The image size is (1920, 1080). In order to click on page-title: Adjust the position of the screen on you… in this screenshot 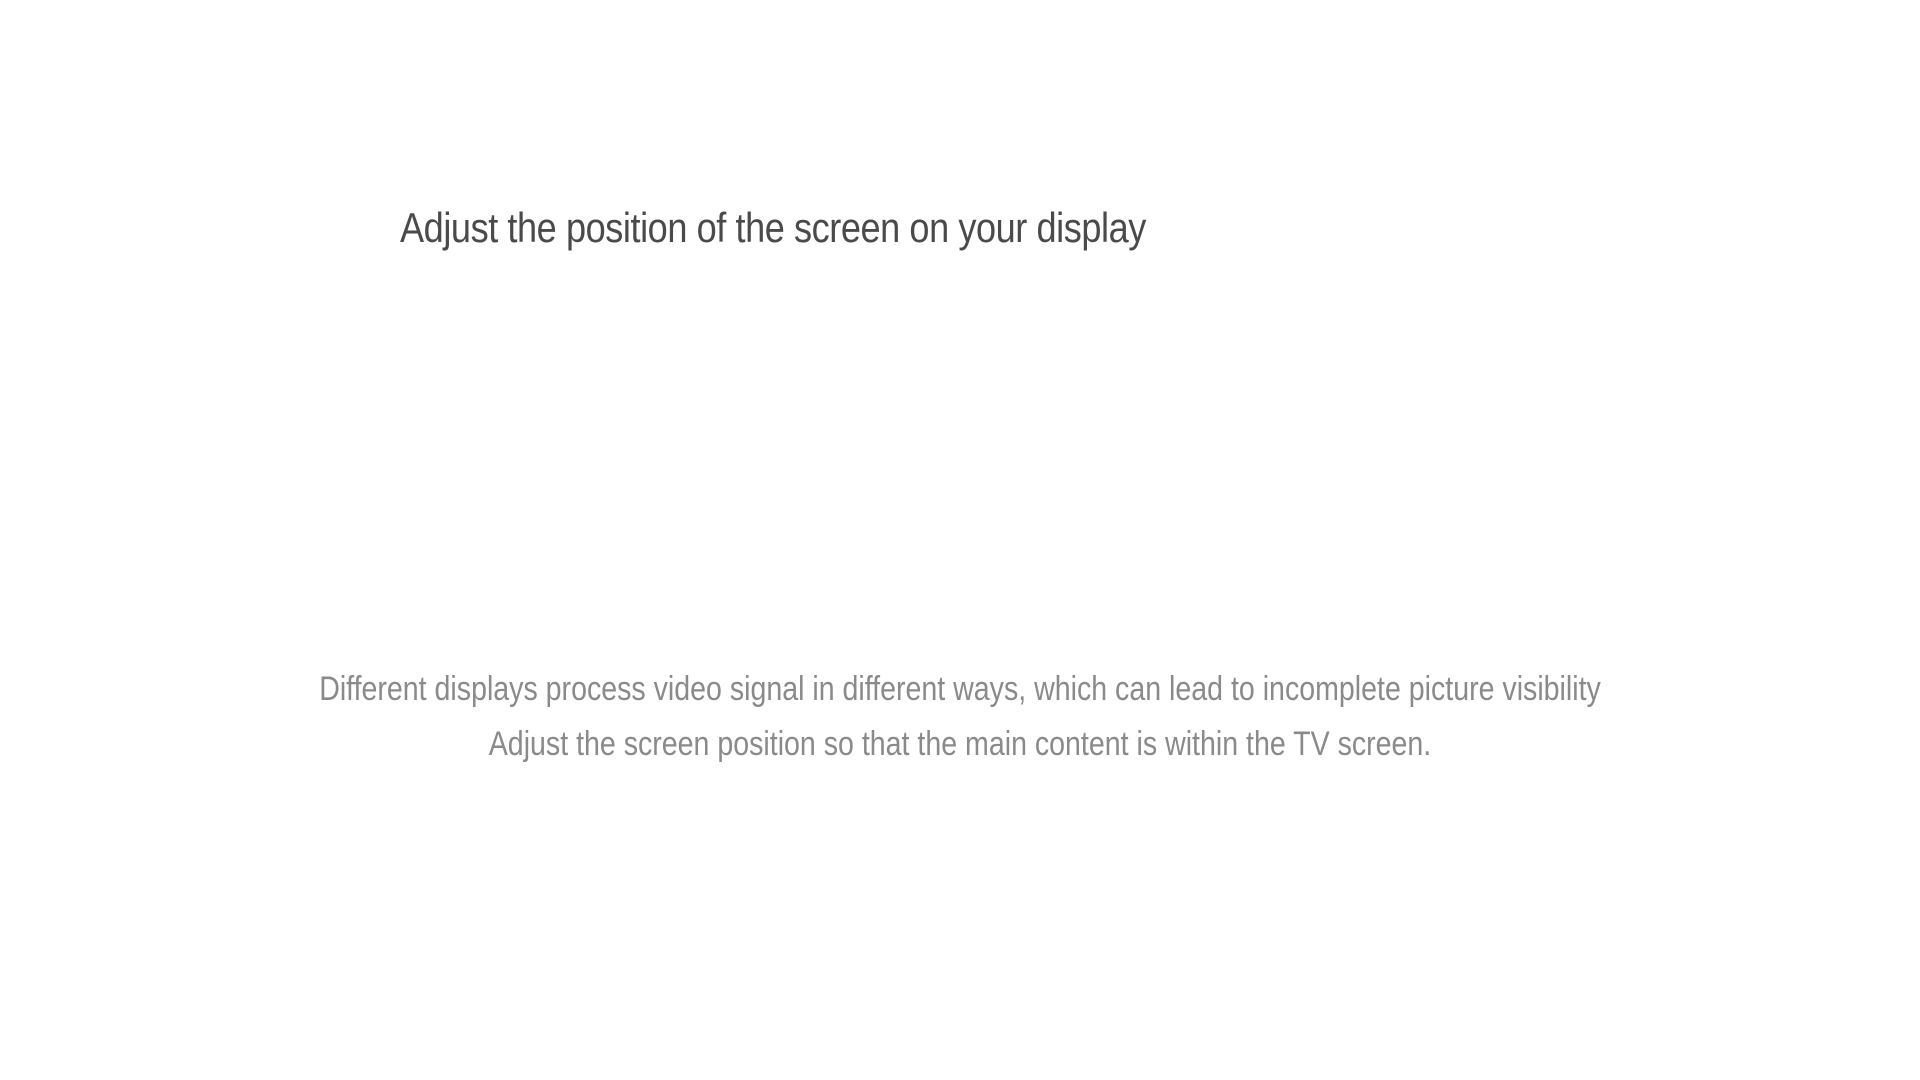, I will do `click(773, 227)`.